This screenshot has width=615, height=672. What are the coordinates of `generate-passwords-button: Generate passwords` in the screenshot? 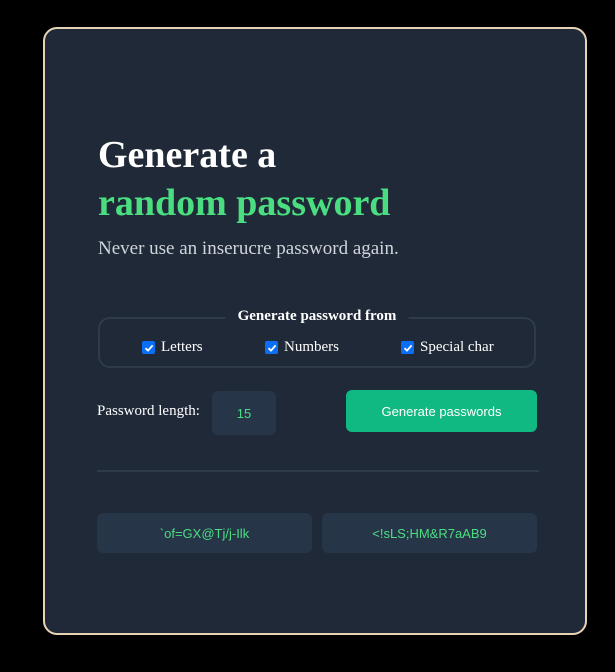 It's located at (441, 411).